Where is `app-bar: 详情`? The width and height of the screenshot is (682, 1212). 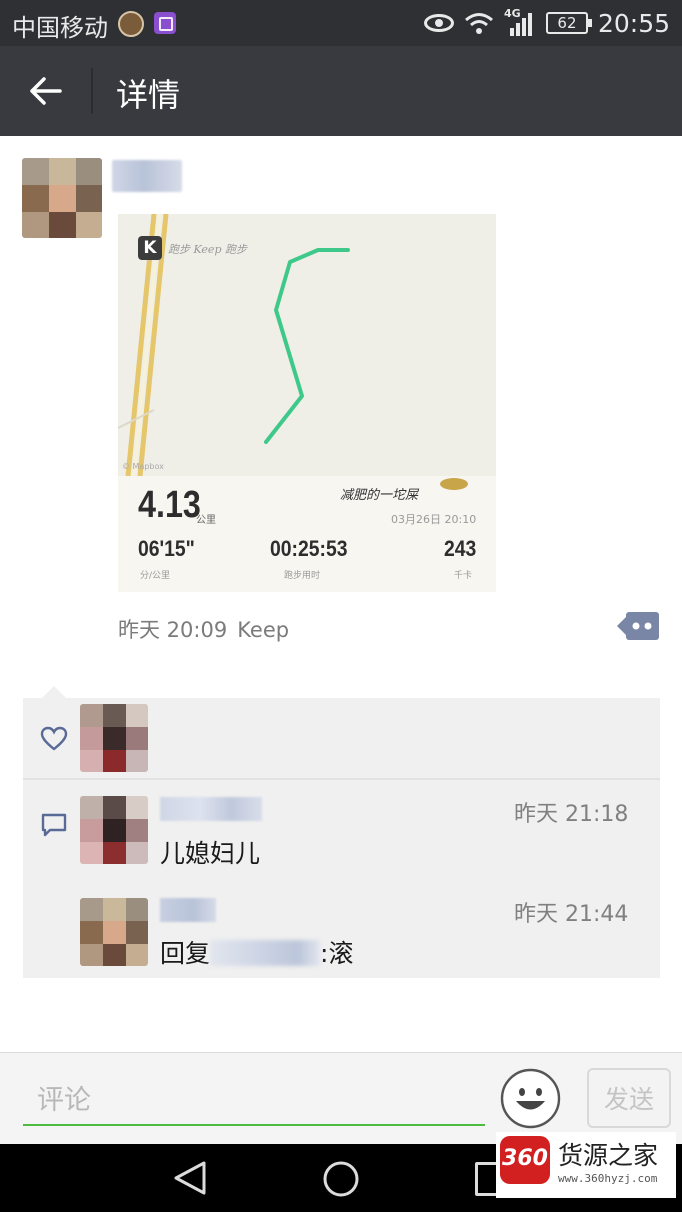 app-bar: 详情 is located at coordinates (341, 91).